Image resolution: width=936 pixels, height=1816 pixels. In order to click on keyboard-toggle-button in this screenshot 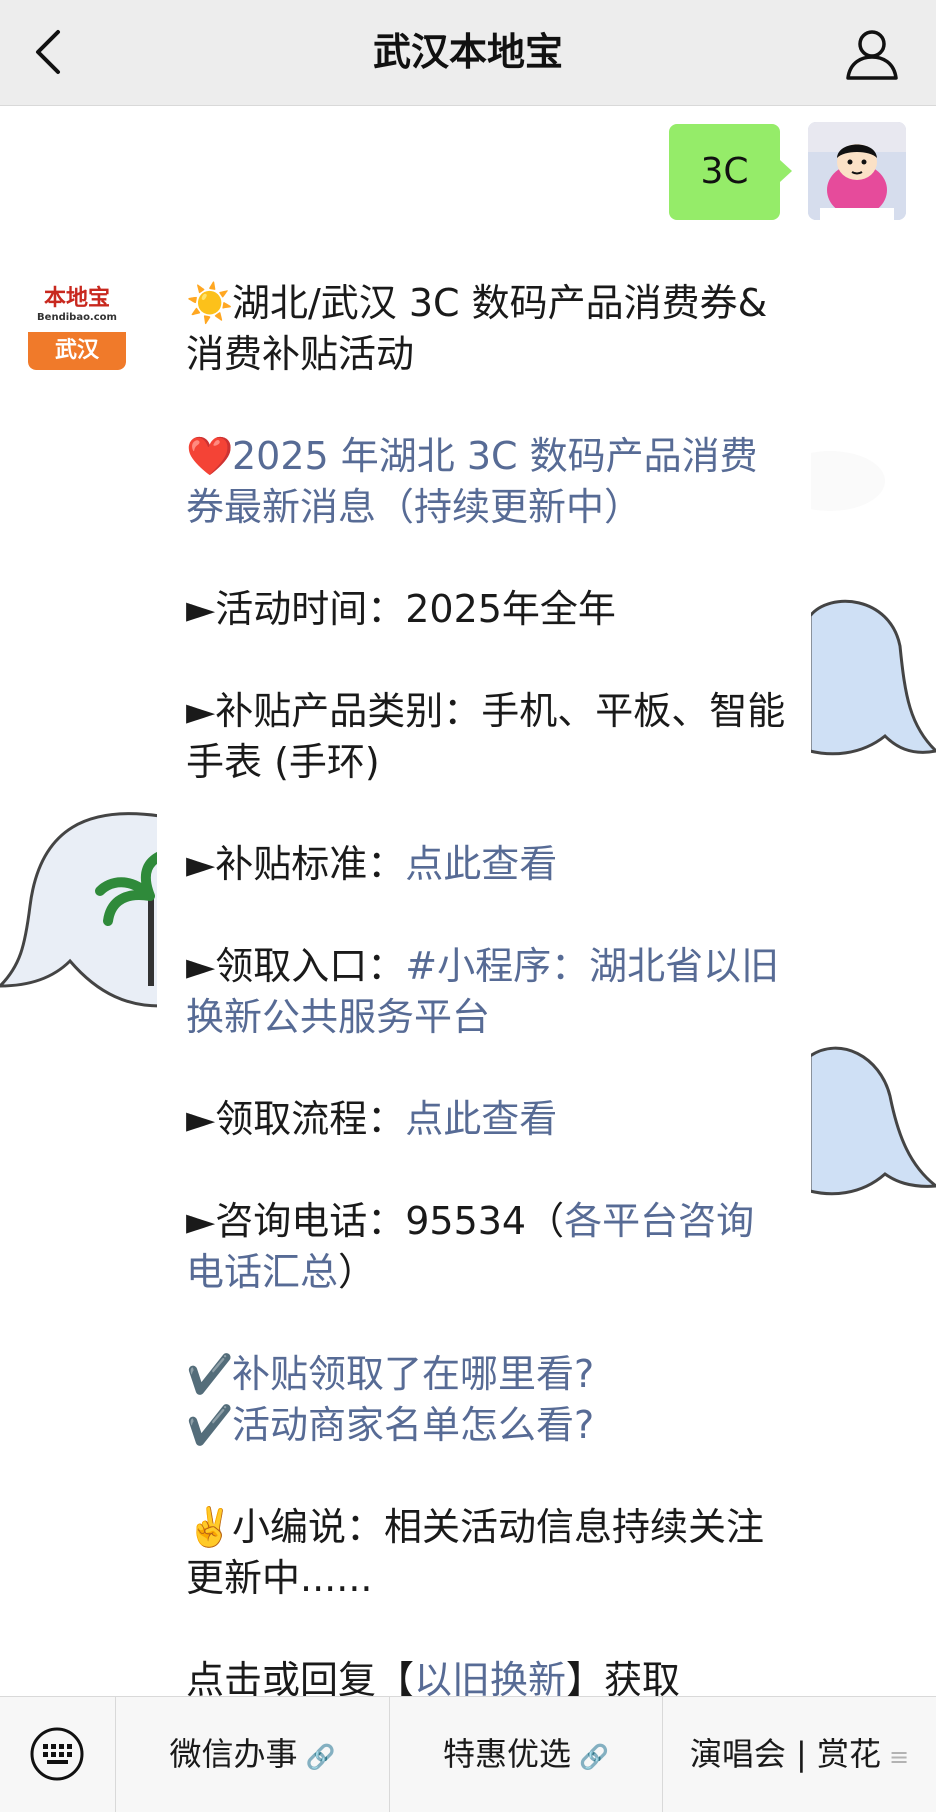, I will do `click(58, 1754)`.